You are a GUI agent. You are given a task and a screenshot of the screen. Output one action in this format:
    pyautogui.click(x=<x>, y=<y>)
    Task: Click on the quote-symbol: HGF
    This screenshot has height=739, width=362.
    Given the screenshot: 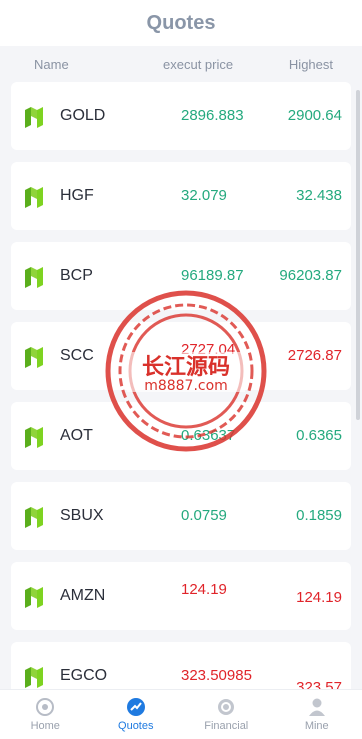 What is the action you would take?
    pyautogui.click(x=77, y=195)
    